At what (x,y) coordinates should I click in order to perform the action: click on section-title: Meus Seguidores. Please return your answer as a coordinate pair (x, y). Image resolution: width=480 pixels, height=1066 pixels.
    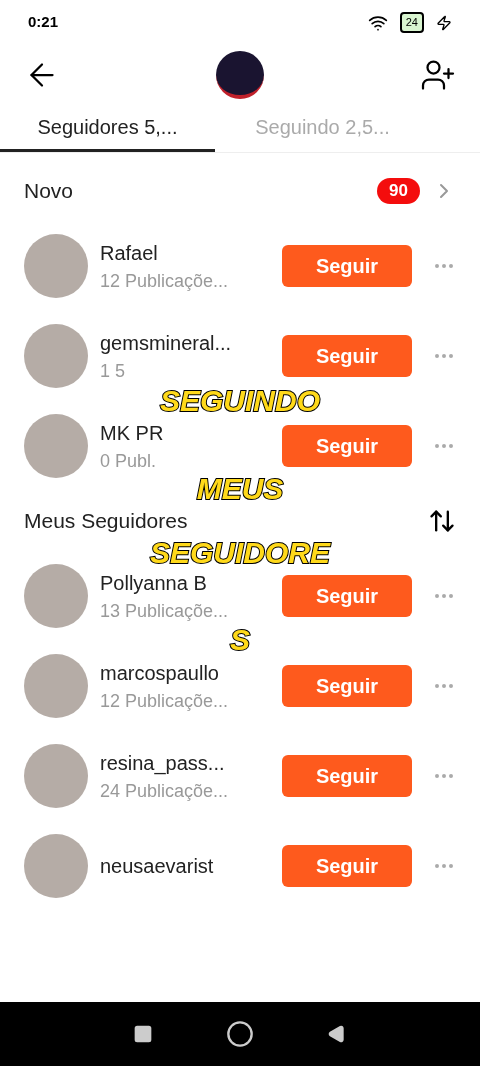
    Looking at the image, I should click on (106, 521).